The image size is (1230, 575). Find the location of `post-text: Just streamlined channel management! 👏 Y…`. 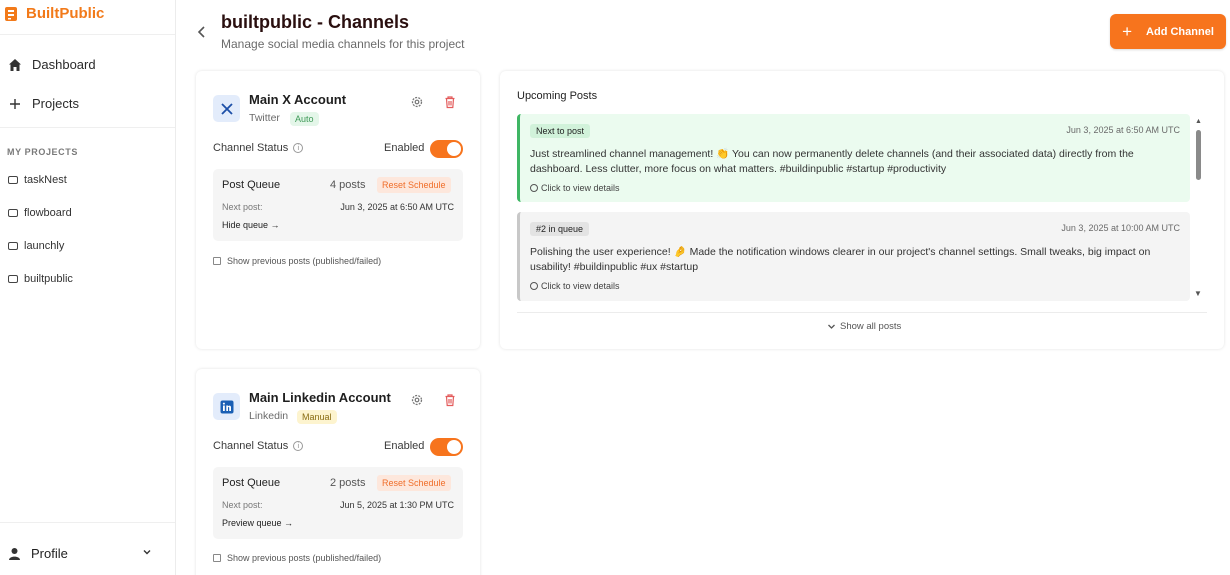

post-text: Just streamlined channel management! 👏 Y… is located at coordinates (832, 161).